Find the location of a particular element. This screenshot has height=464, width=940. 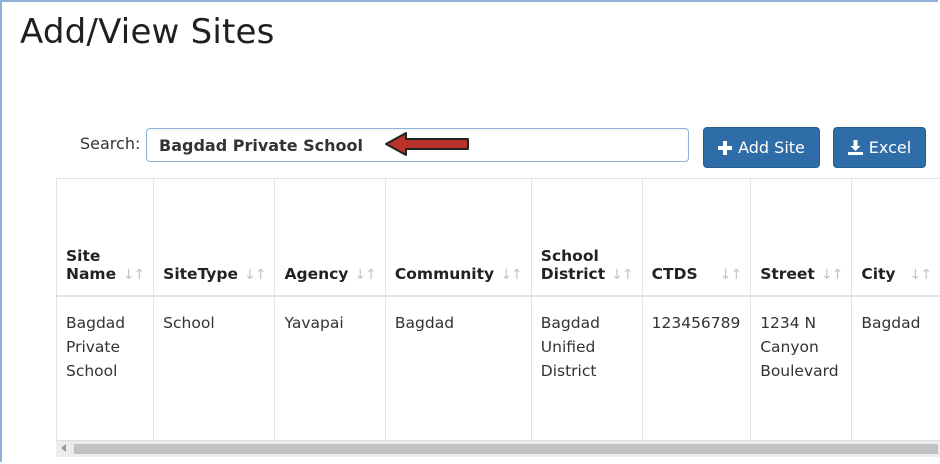

column-header-ctds: CTDS ↓↑ is located at coordinates (697, 238).